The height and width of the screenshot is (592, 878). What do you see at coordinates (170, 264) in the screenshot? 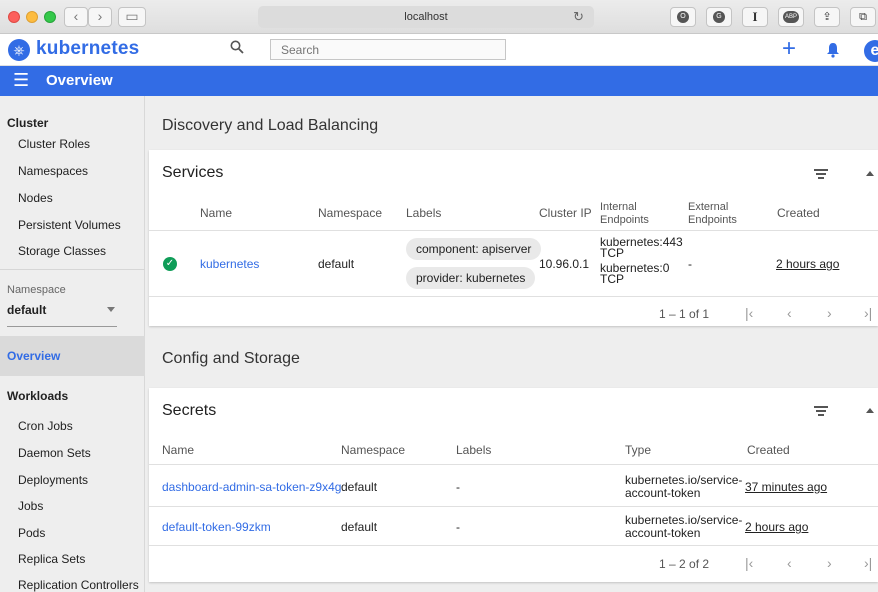
I see `status-ok-icon: ✓` at bounding box center [170, 264].